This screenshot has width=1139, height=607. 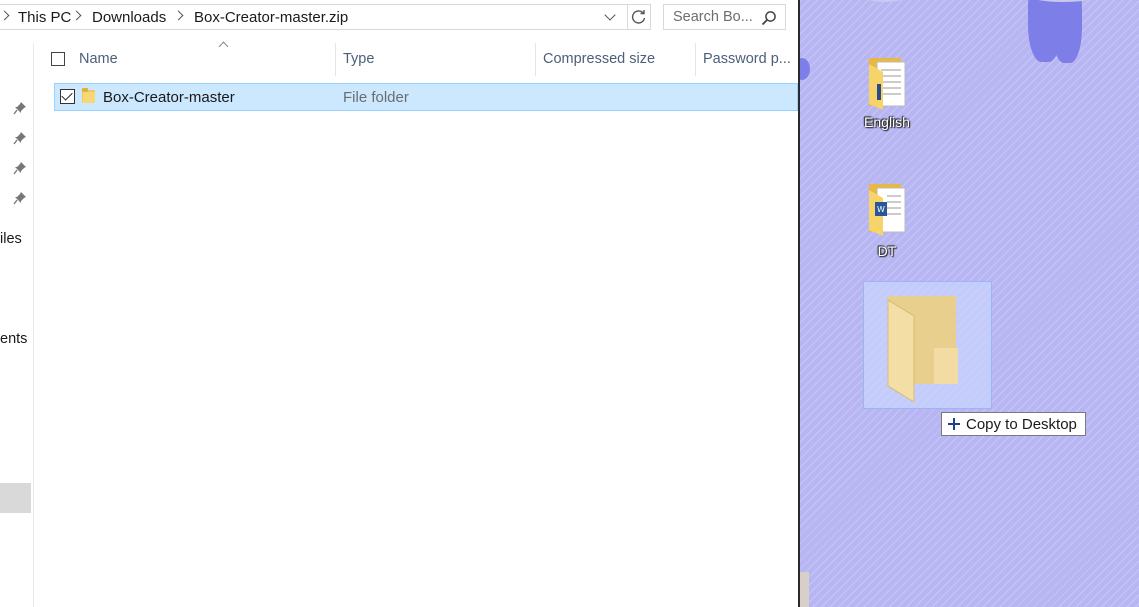 I want to click on drag-tooltip: Copy to Desktop, so click(x=1013, y=424).